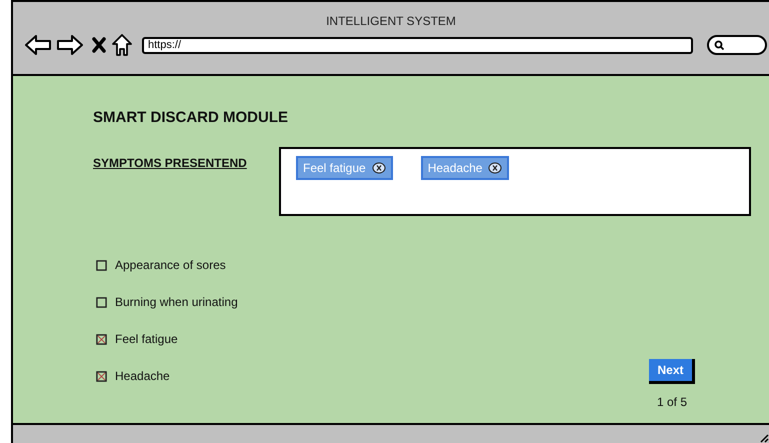 The width and height of the screenshot is (769, 443). I want to click on close-icon, so click(99, 45).